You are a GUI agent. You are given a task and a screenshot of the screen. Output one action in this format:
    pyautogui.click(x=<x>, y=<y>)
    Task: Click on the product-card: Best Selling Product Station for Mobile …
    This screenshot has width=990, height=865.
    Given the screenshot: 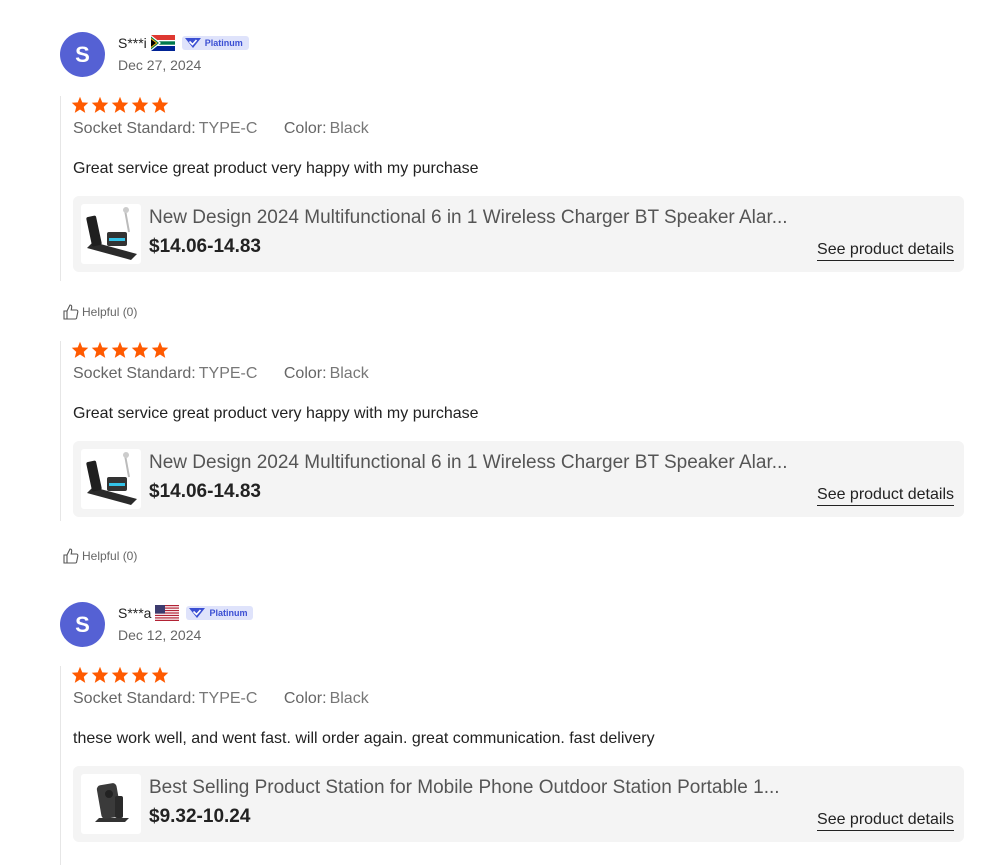 What is the action you would take?
    pyautogui.click(x=518, y=804)
    